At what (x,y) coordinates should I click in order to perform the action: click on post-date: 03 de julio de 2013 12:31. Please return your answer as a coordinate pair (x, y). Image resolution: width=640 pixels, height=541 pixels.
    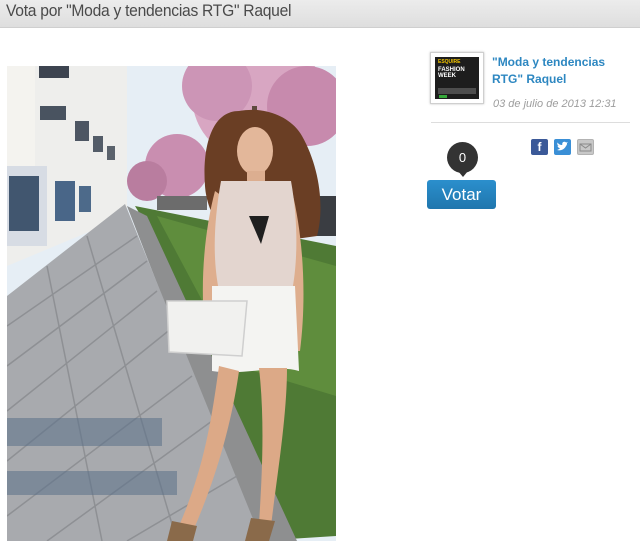
    Looking at the image, I should click on (555, 104).